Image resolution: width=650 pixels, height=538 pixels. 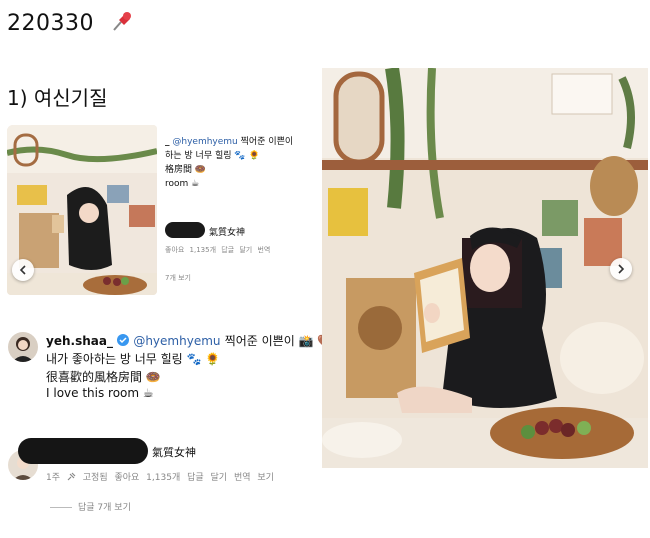 I want to click on date-text: 220330, so click(x=50, y=23).